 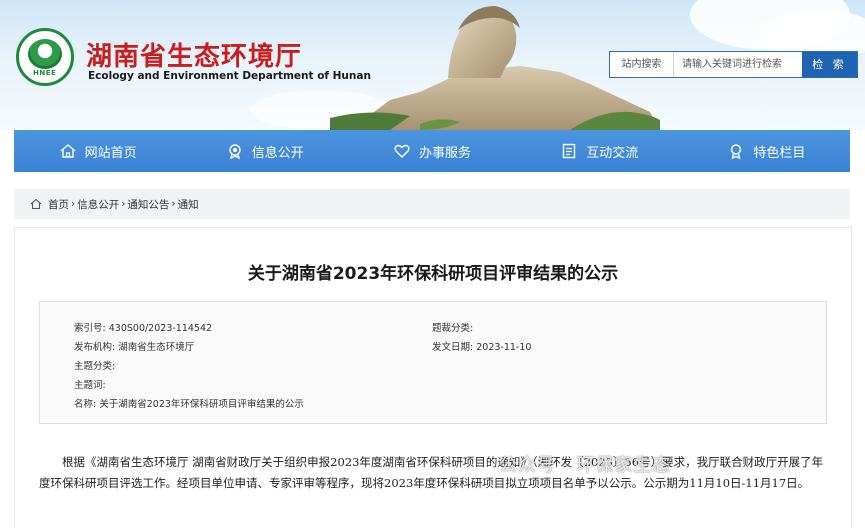 What do you see at coordinates (432, 204) in the screenshot?
I see `breadcrumb: 首页 › 信息公开 › 通知公告 › 通知` at bounding box center [432, 204].